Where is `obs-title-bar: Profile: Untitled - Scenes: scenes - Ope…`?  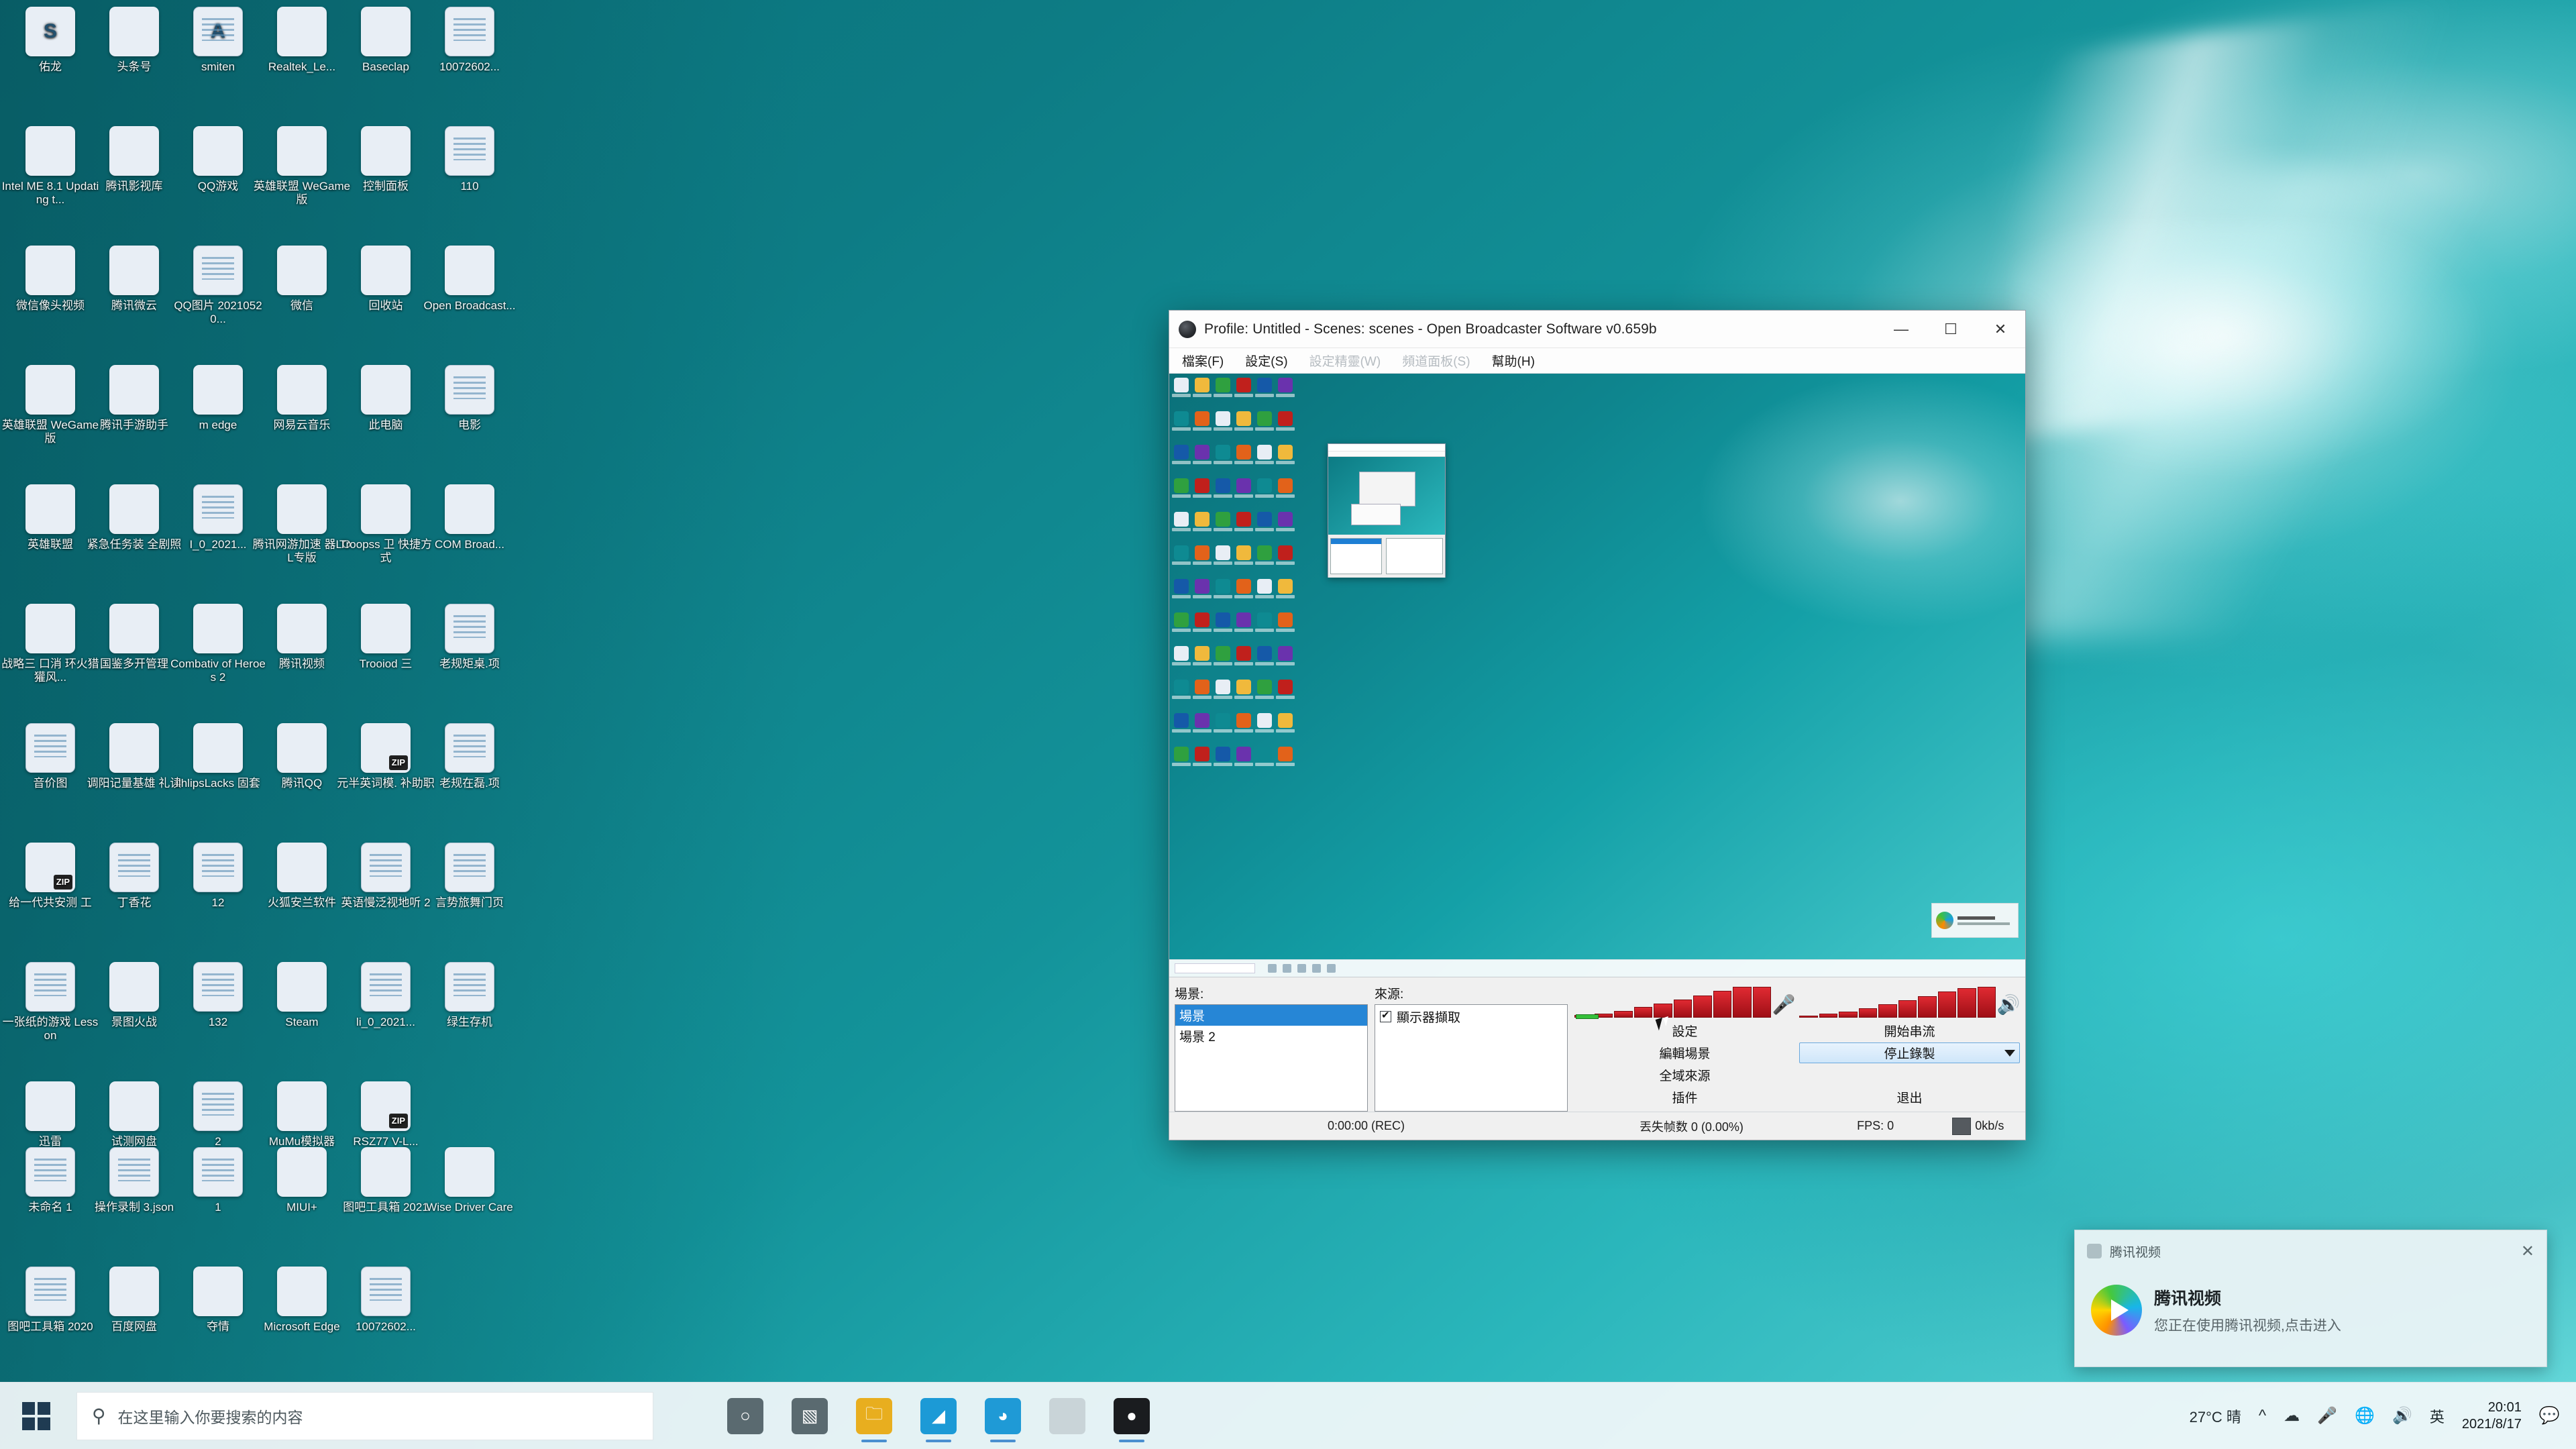 obs-title-bar: Profile: Untitled - Scenes: scenes - Ope… is located at coordinates (1597, 329).